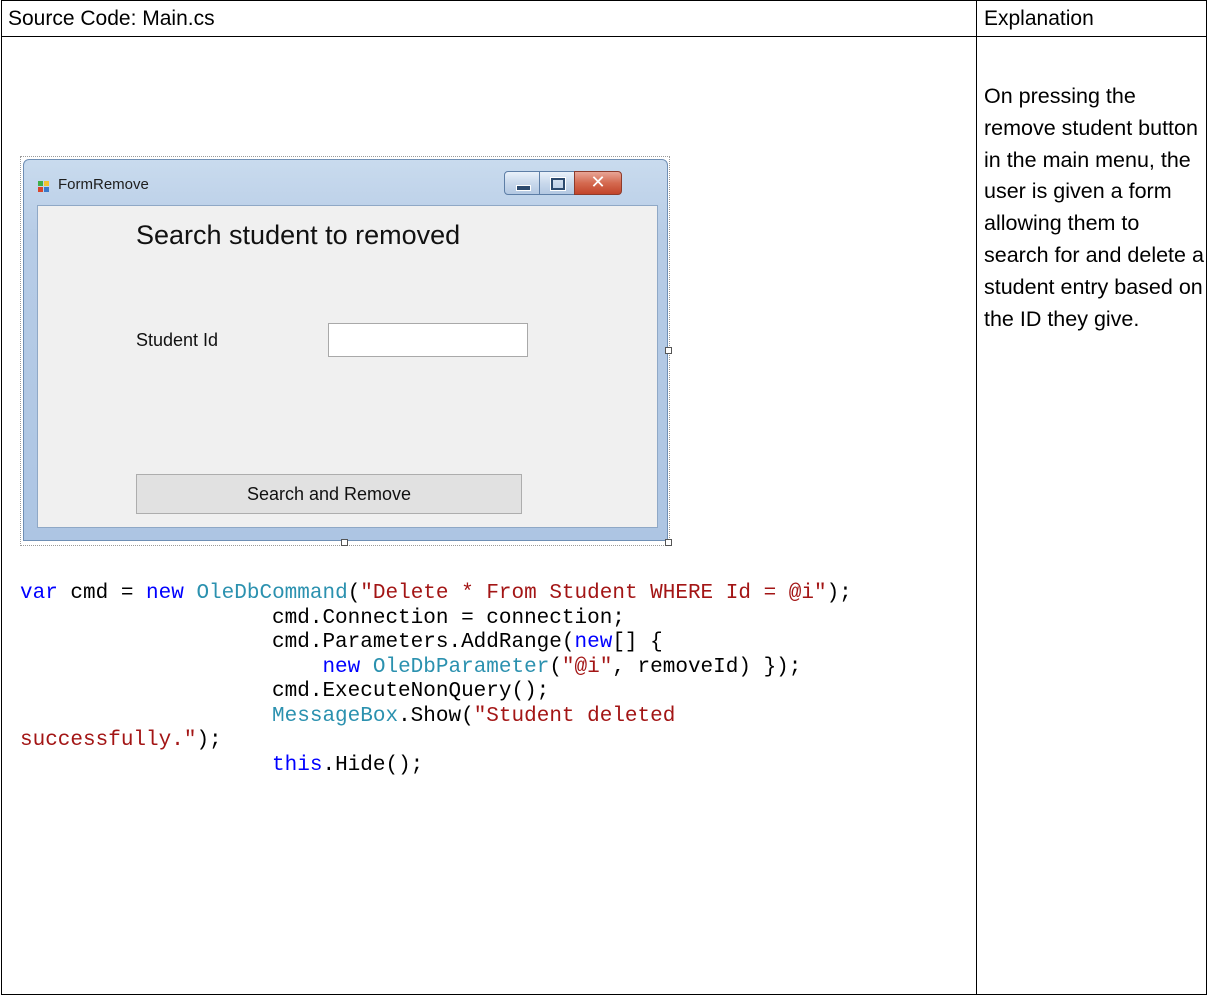 This screenshot has width=1209, height=996. I want to click on close-icon: ✕, so click(598, 182).